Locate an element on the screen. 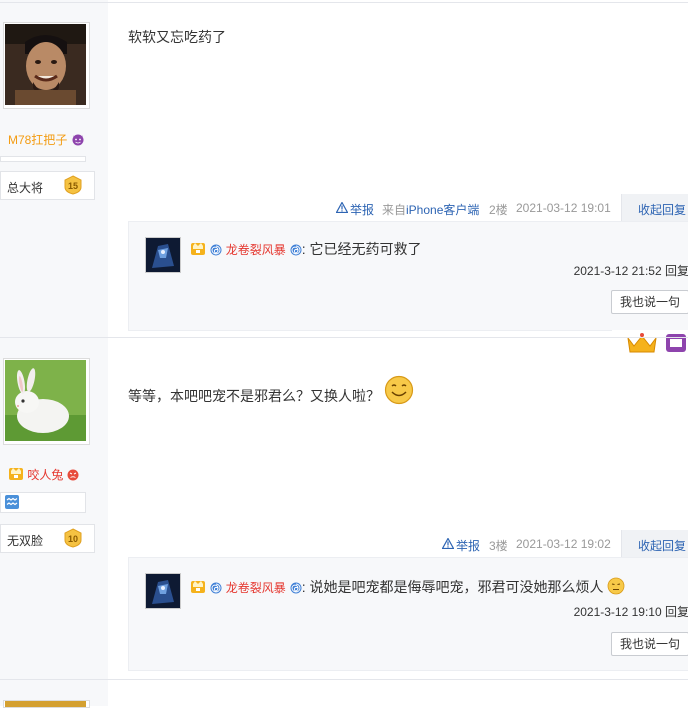  angry-emoji-icon is located at coordinates (73, 475).